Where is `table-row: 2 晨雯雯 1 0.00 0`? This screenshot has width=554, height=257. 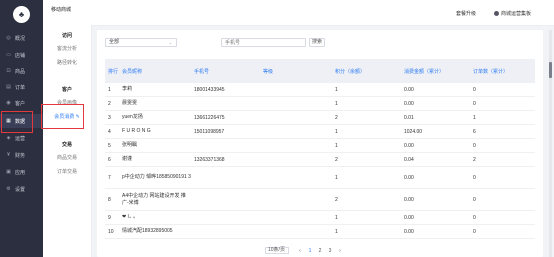
table-row: 2 晨雯雯 1 0.00 0 is located at coordinates (320, 103).